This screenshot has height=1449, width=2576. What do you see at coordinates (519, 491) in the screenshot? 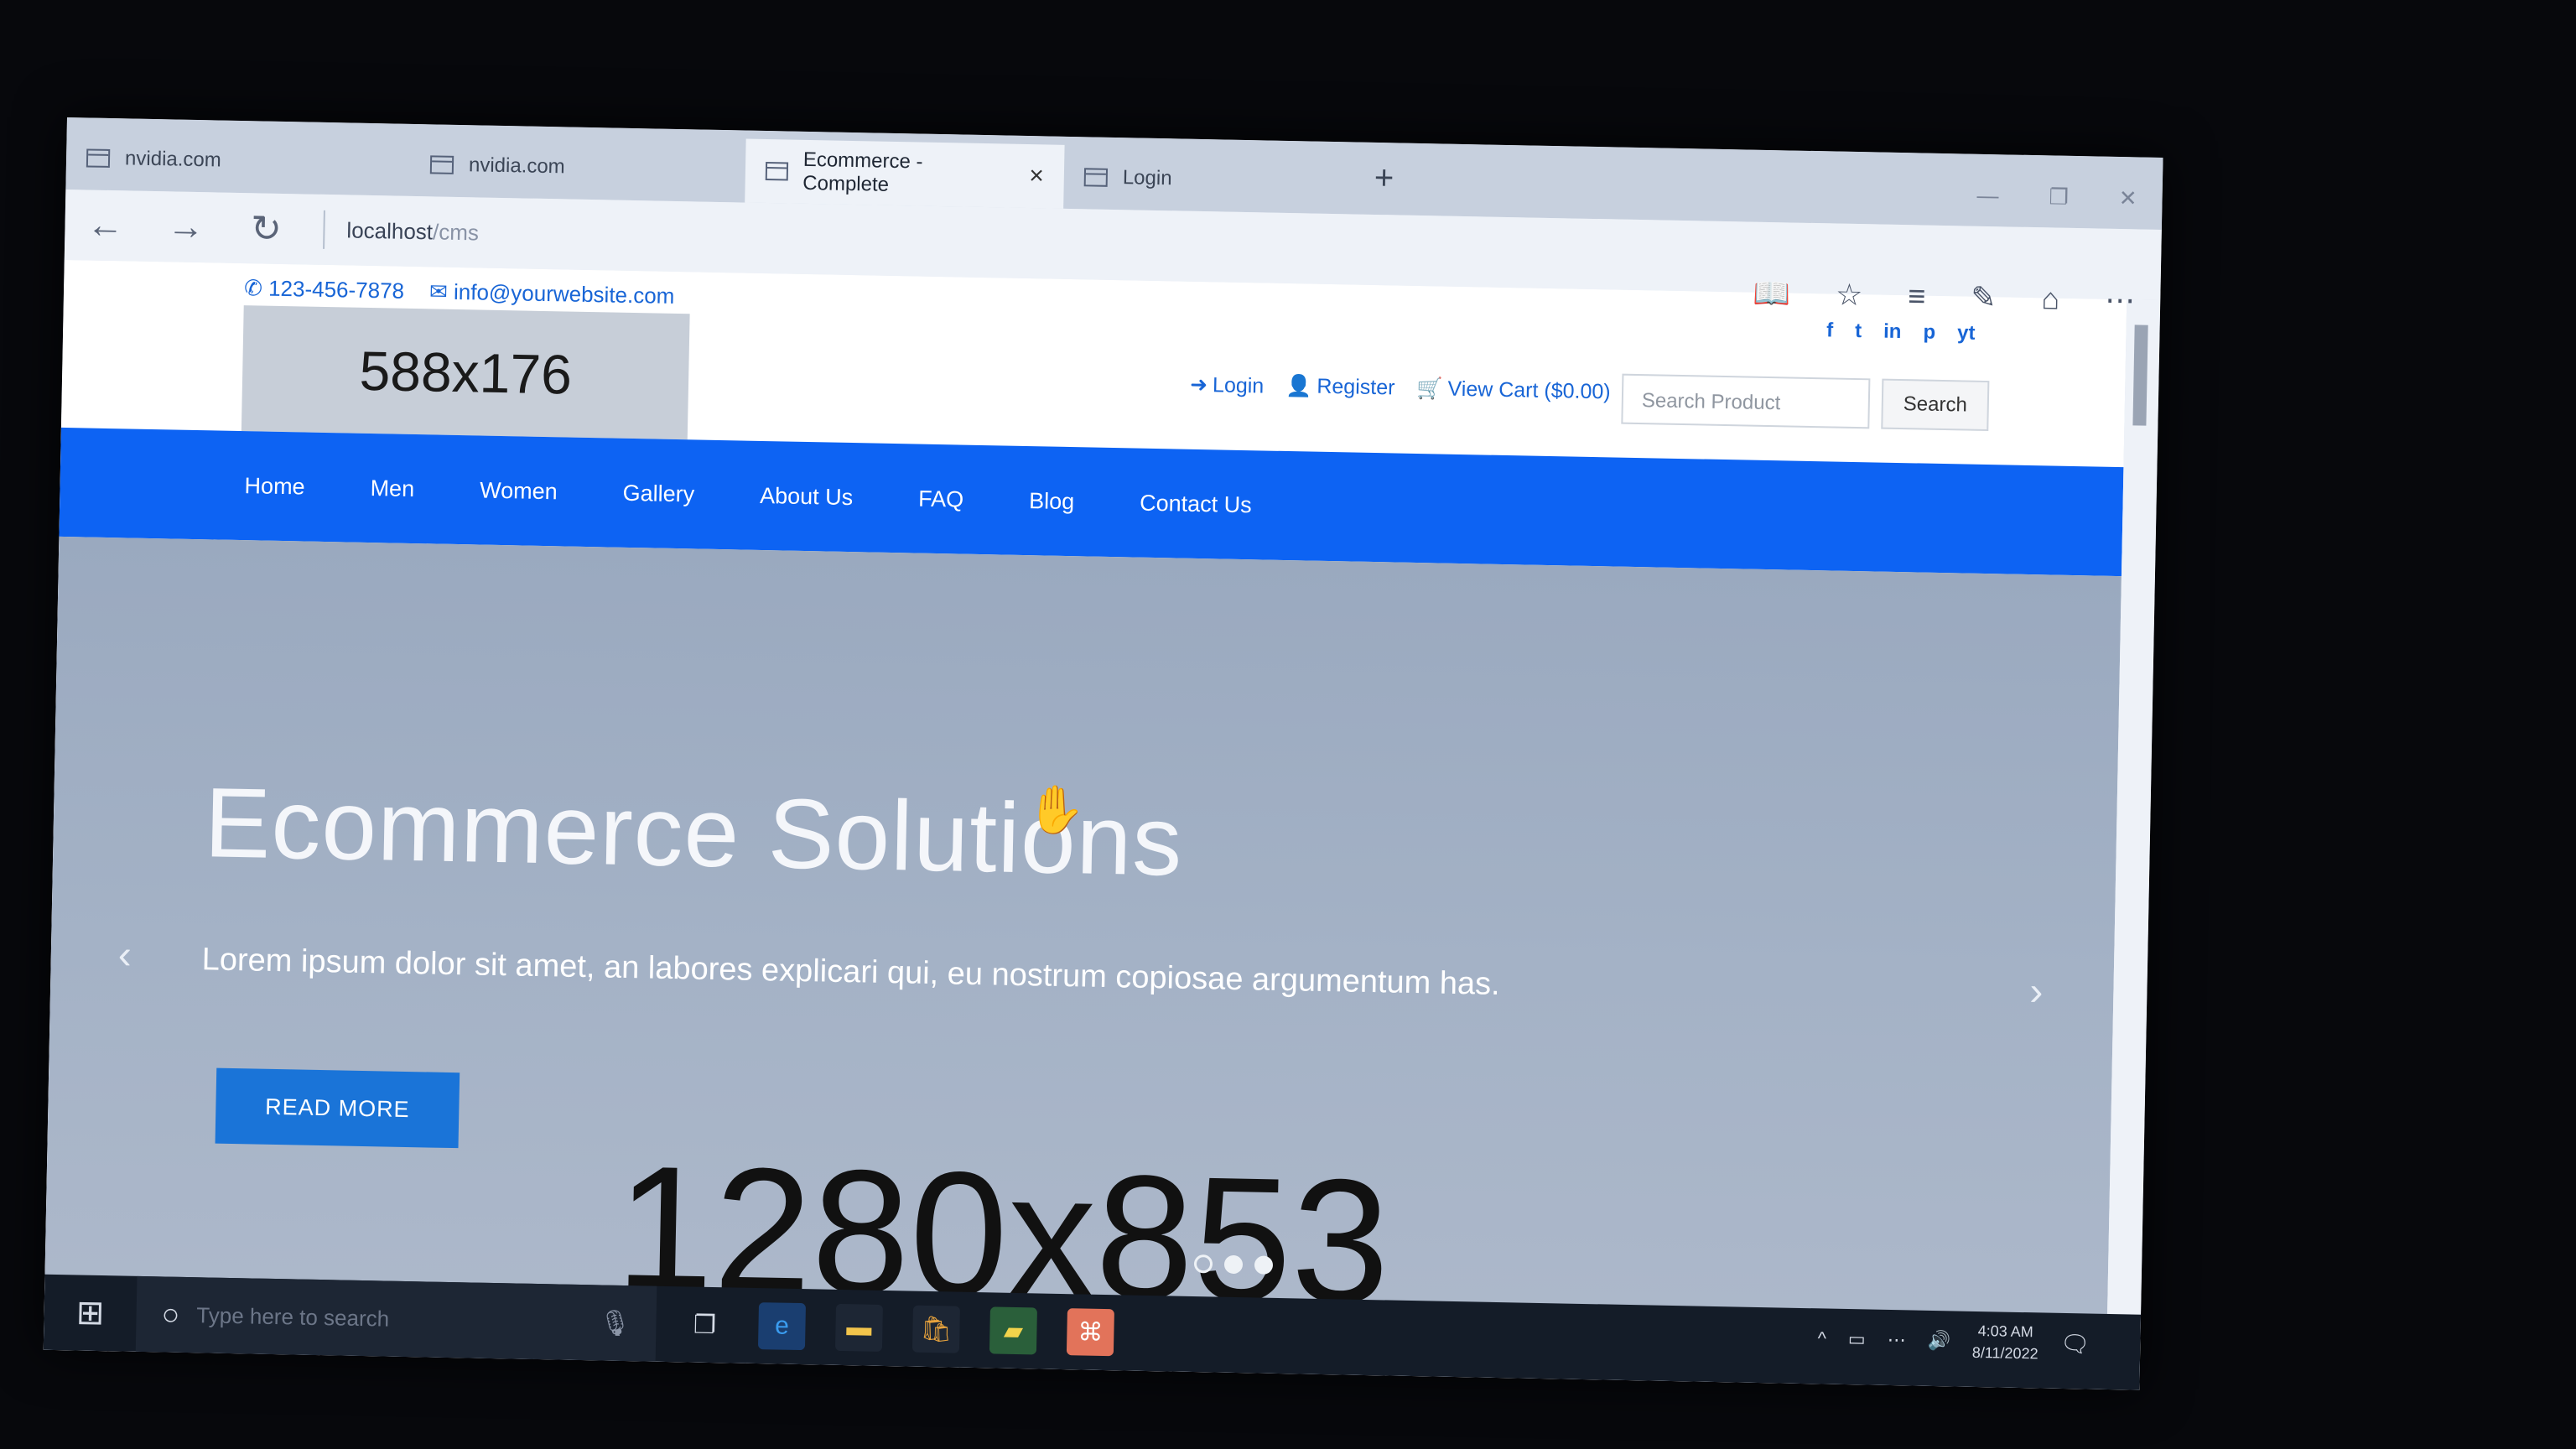
I see `nav-women: Women` at bounding box center [519, 491].